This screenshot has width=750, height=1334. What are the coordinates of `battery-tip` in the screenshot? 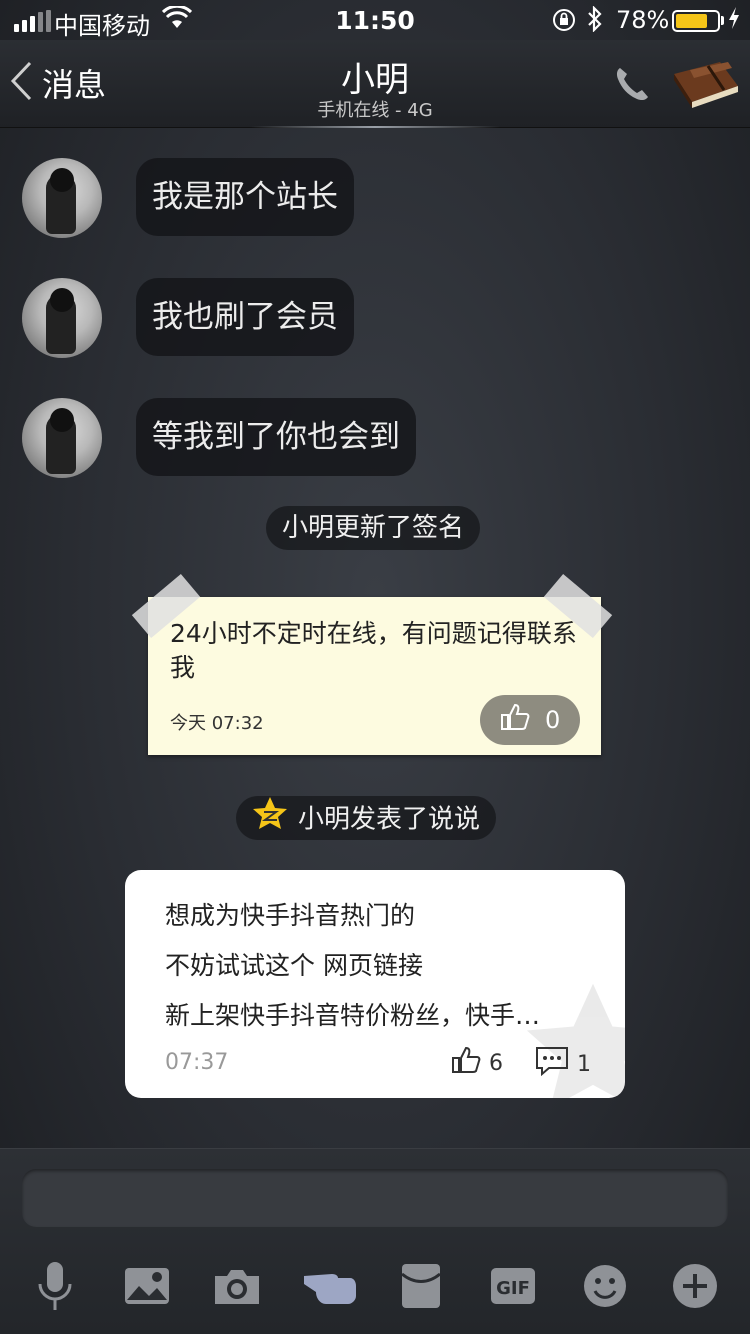 It's located at (722, 20).